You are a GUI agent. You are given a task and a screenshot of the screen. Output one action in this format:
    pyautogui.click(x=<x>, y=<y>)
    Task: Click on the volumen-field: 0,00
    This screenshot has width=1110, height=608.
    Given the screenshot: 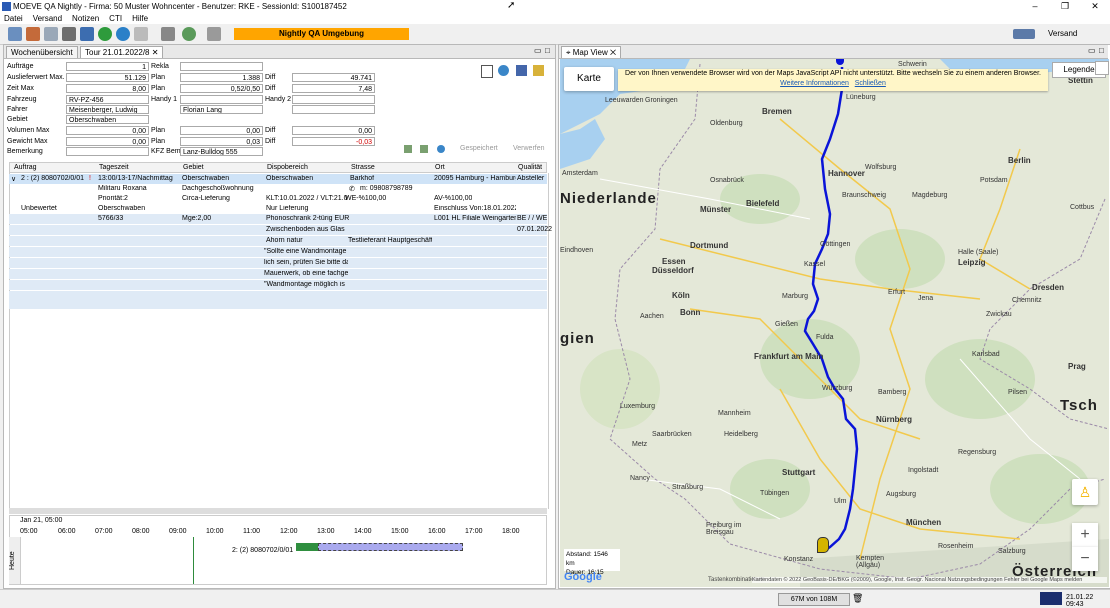 What is the action you would take?
    pyautogui.click(x=107, y=130)
    